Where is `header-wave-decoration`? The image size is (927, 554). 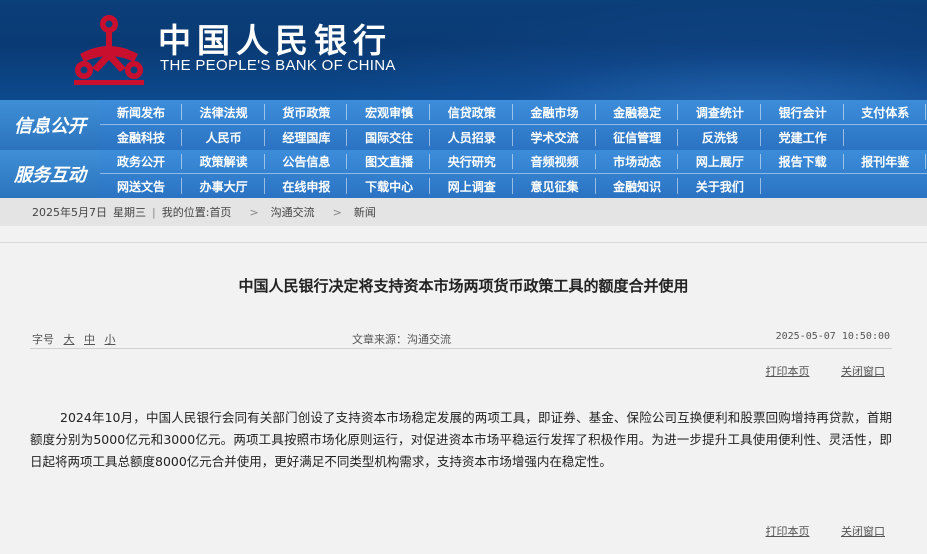
header-wave-decoration is located at coordinates (613, 50).